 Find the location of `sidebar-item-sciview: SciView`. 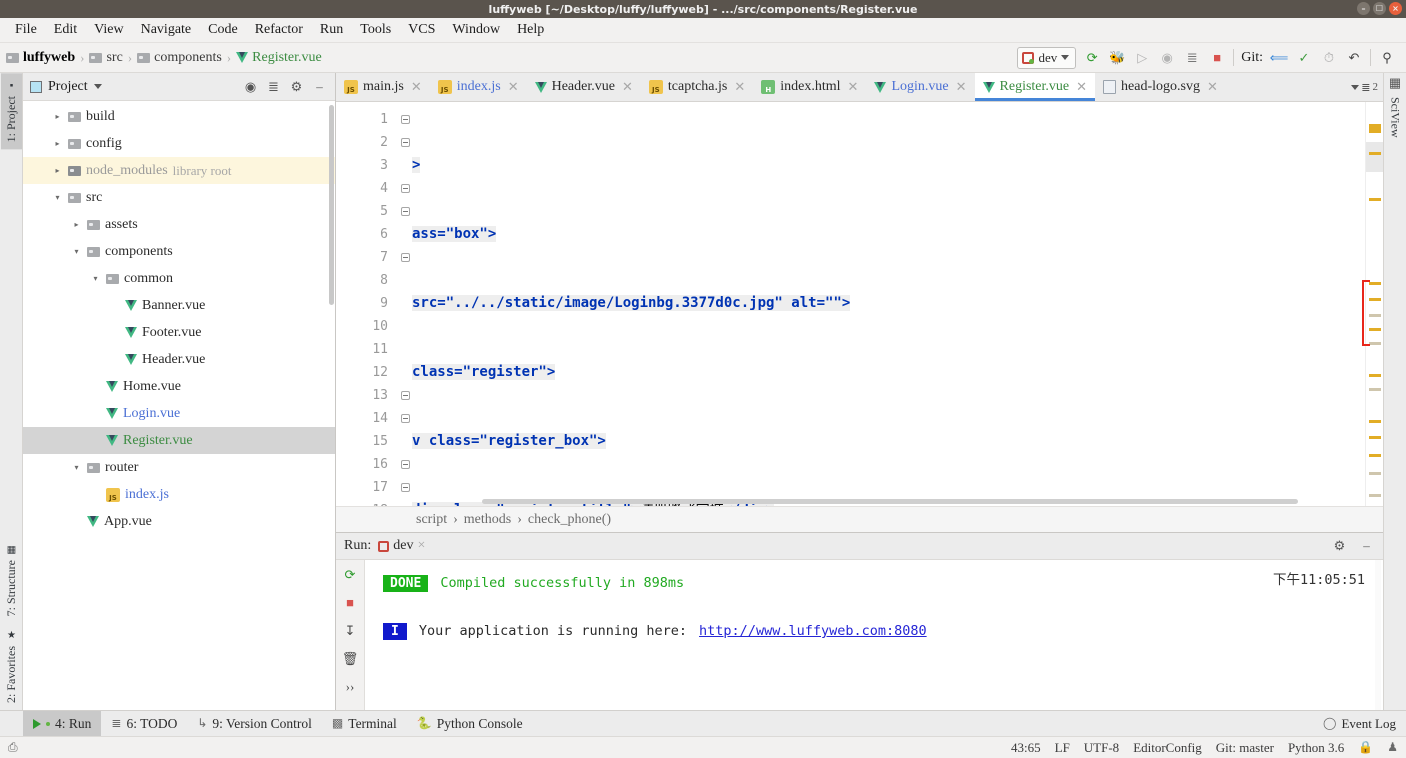

sidebar-item-sciview: SciView is located at coordinates (1395, 117).